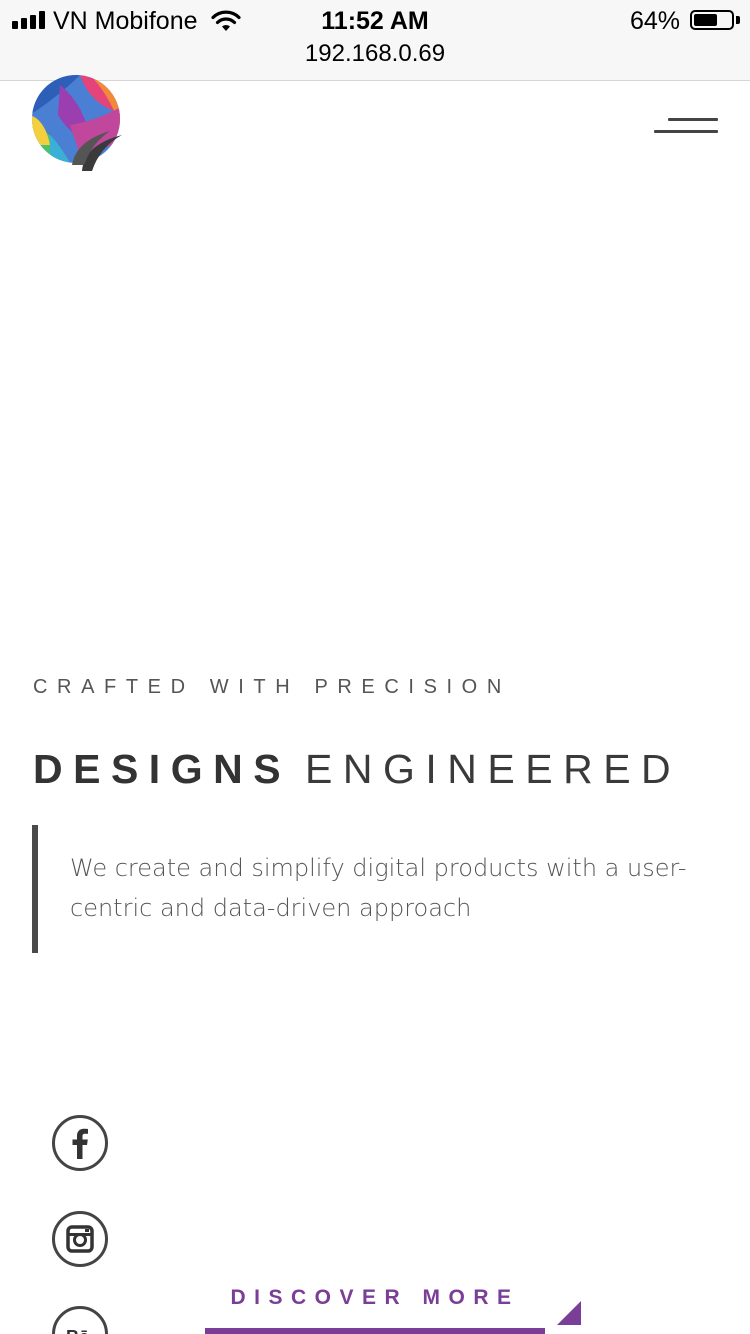  What do you see at coordinates (569, 1313) in the screenshot?
I see `corner-triangle-icon` at bounding box center [569, 1313].